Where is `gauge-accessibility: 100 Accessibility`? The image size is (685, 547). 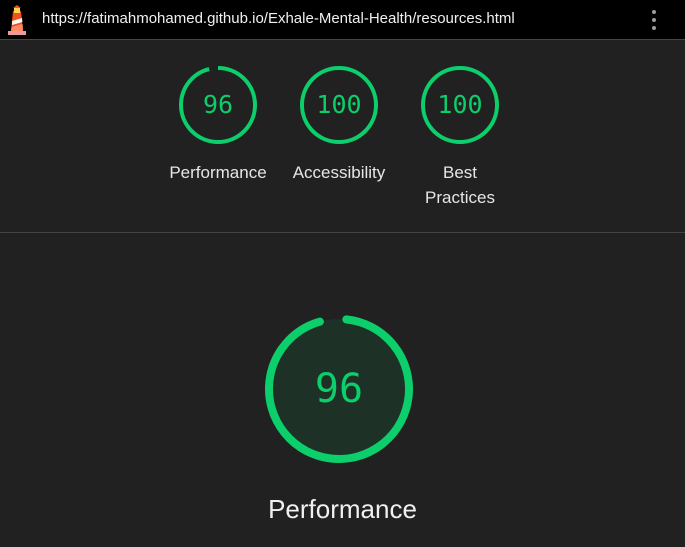 gauge-accessibility: 100 Accessibility is located at coordinates (339, 126).